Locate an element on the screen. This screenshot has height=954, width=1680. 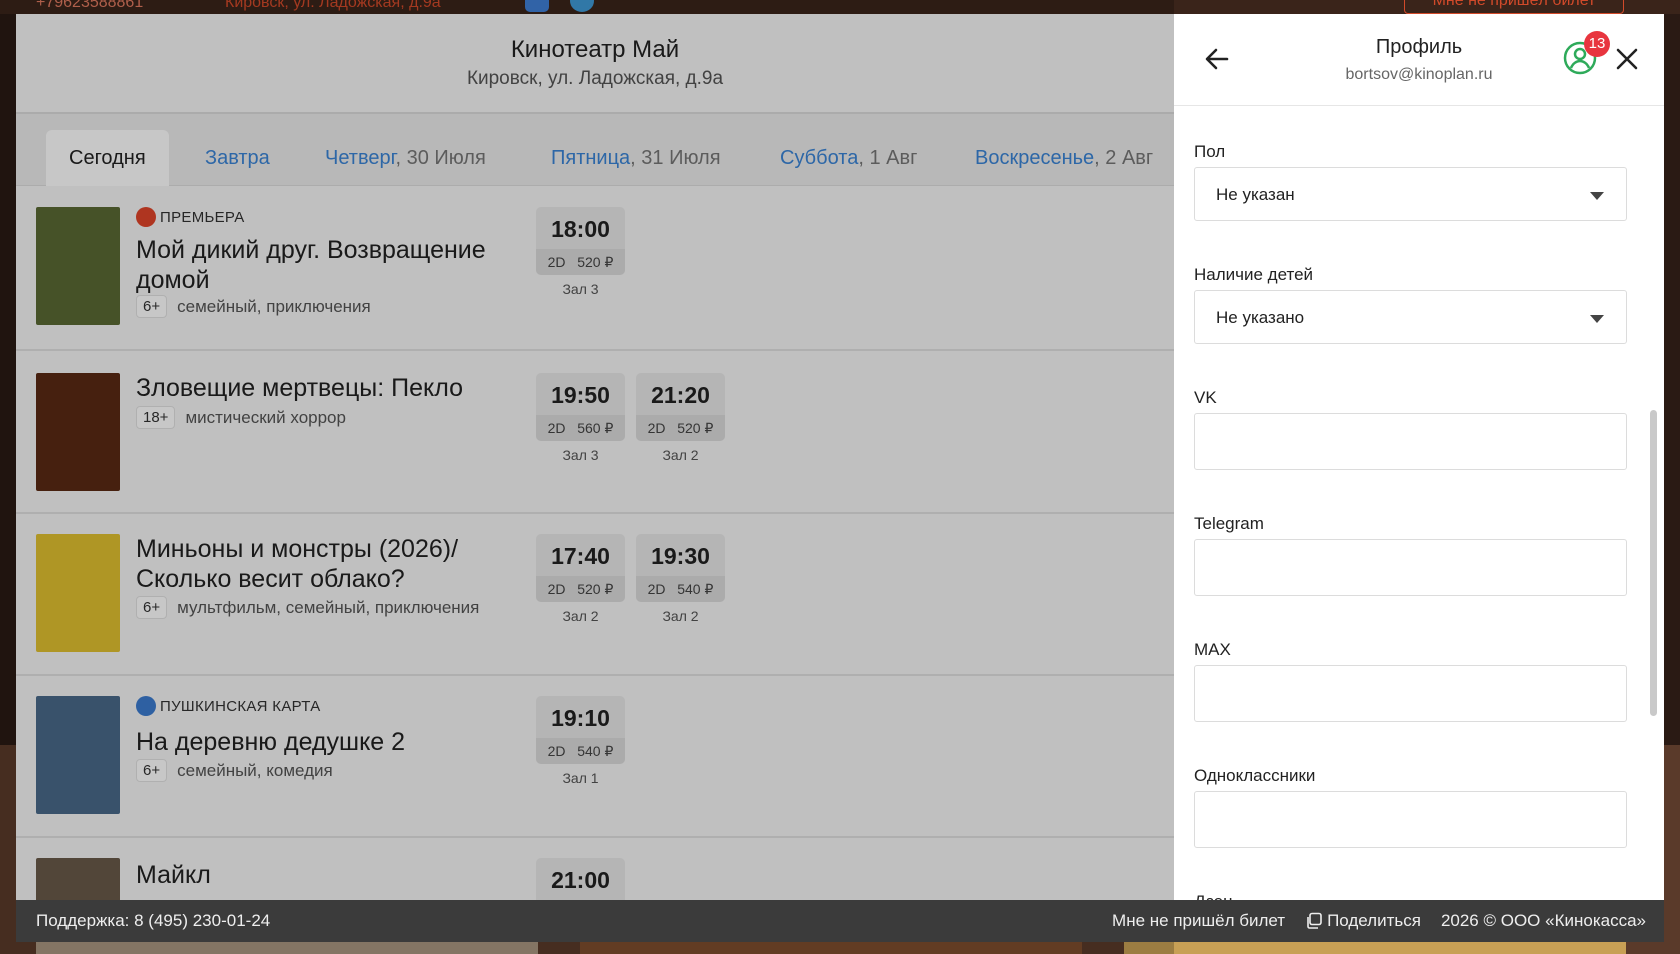
children-value: Не указано is located at coordinates (1260, 317).